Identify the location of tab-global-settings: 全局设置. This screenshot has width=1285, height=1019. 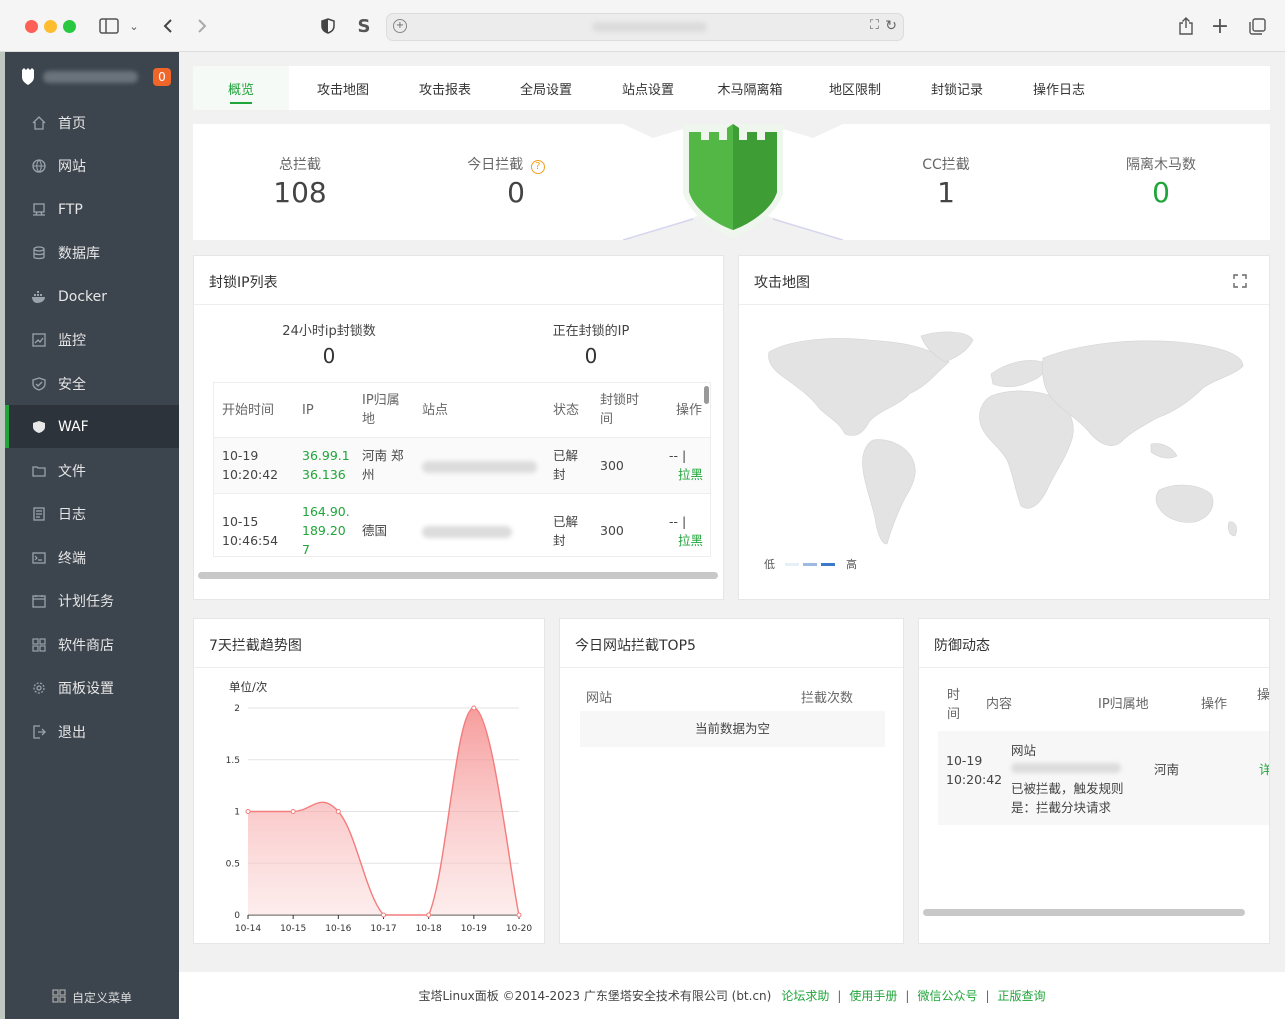
(546, 88).